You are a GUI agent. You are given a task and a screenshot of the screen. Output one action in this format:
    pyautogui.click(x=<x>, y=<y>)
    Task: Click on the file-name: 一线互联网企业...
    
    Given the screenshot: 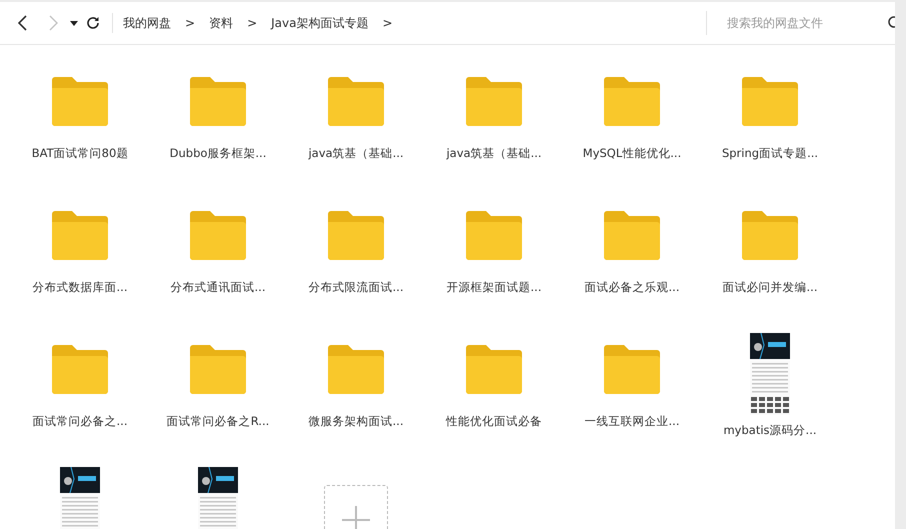 What is the action you would take?
    pyautogui.click(x=632, y=421)
    